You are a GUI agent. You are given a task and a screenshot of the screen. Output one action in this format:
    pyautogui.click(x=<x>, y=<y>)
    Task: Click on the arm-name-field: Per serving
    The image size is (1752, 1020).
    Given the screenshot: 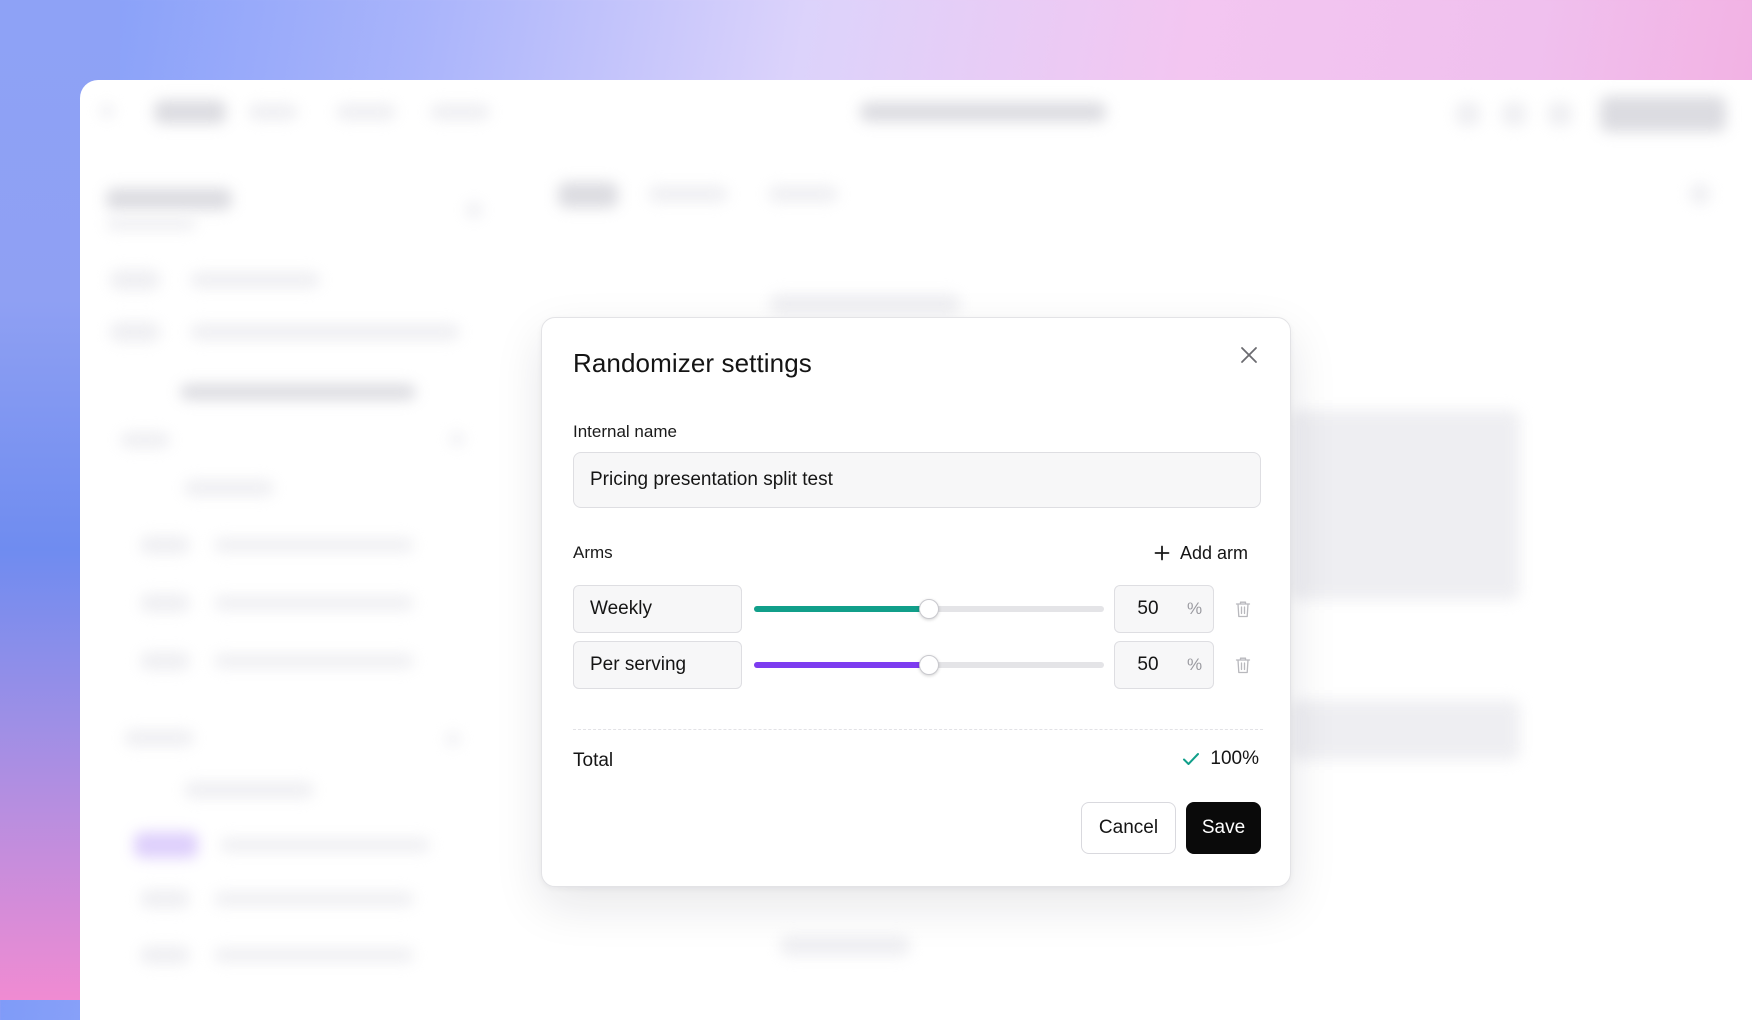 What is the action you would take?
    pyautogui.click(x=657, y=665)
    